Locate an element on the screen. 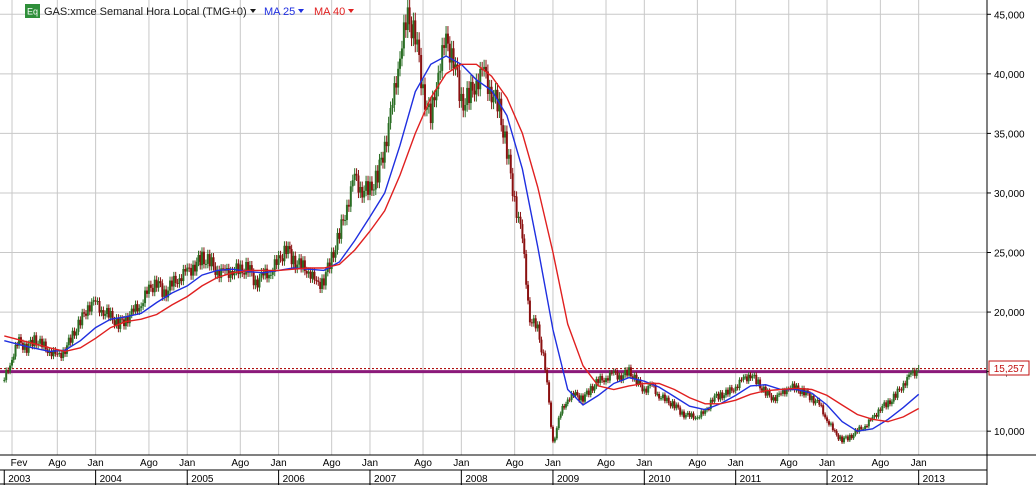 This screenshot has width=1036, height=485. legend-symbol: GAS:xmce Semanal Hora Local (TMG+0) is located at coordinates (145, 12).